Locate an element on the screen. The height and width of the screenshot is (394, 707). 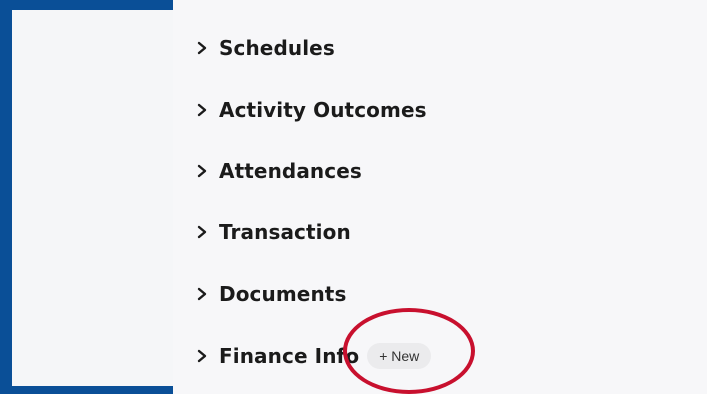
section-documents: Documents is located at coordinates (270, 294).